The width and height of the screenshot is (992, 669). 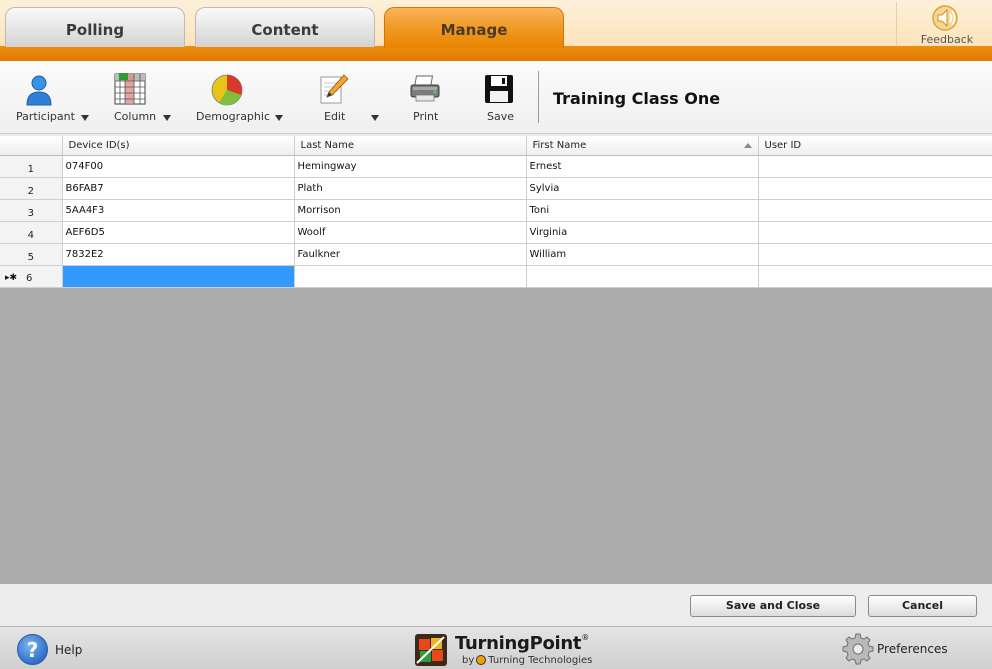 I want to click on preferences-label: Preferences, so click(x=912, y=649).